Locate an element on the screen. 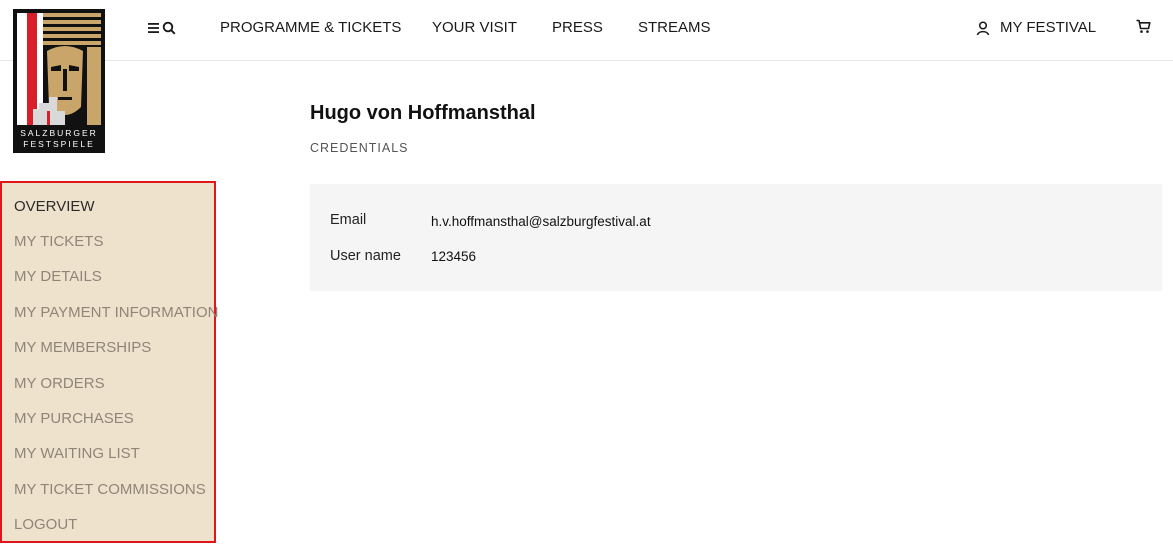 The height and width of the screenshot is (546, 1173). sidebar-item-my-memberships: MY MEMBERSHIPS is located at coordinates (82, 348).